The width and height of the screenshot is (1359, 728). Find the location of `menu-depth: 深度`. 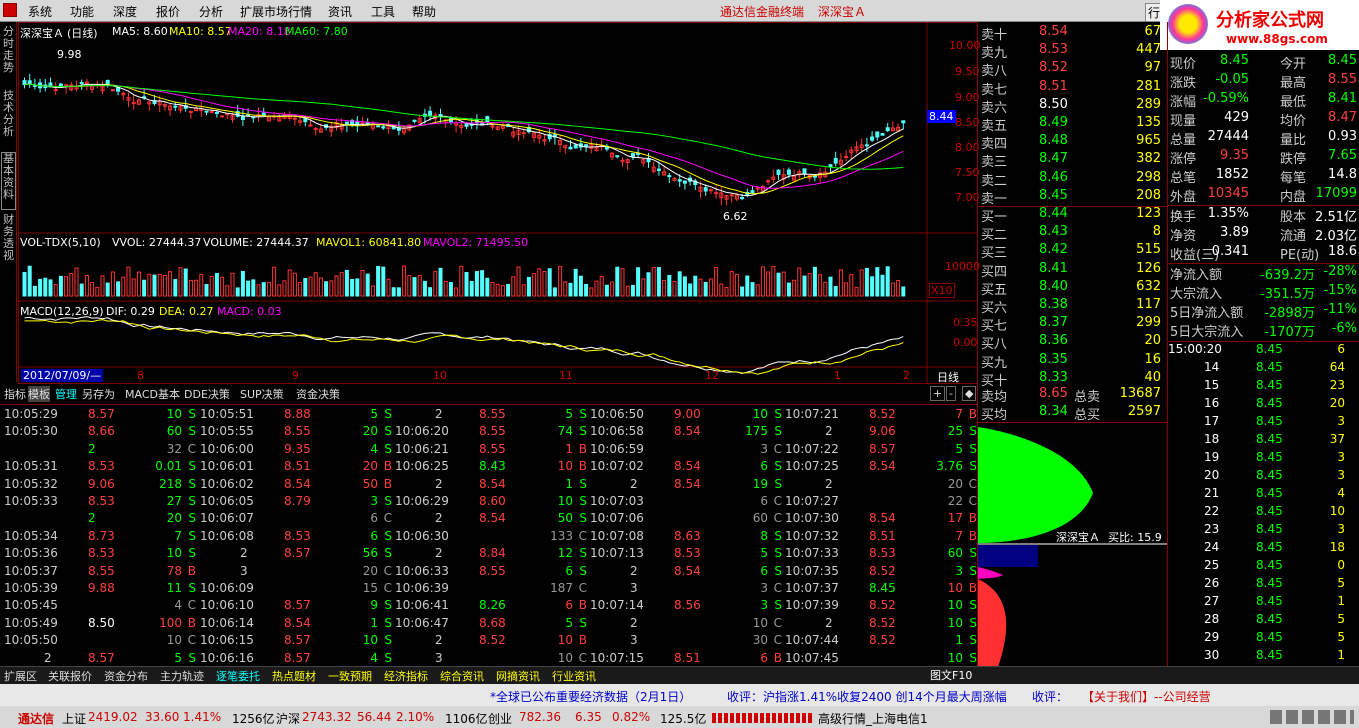

menu-depth: 深度 is located at coordinates (125, 11).